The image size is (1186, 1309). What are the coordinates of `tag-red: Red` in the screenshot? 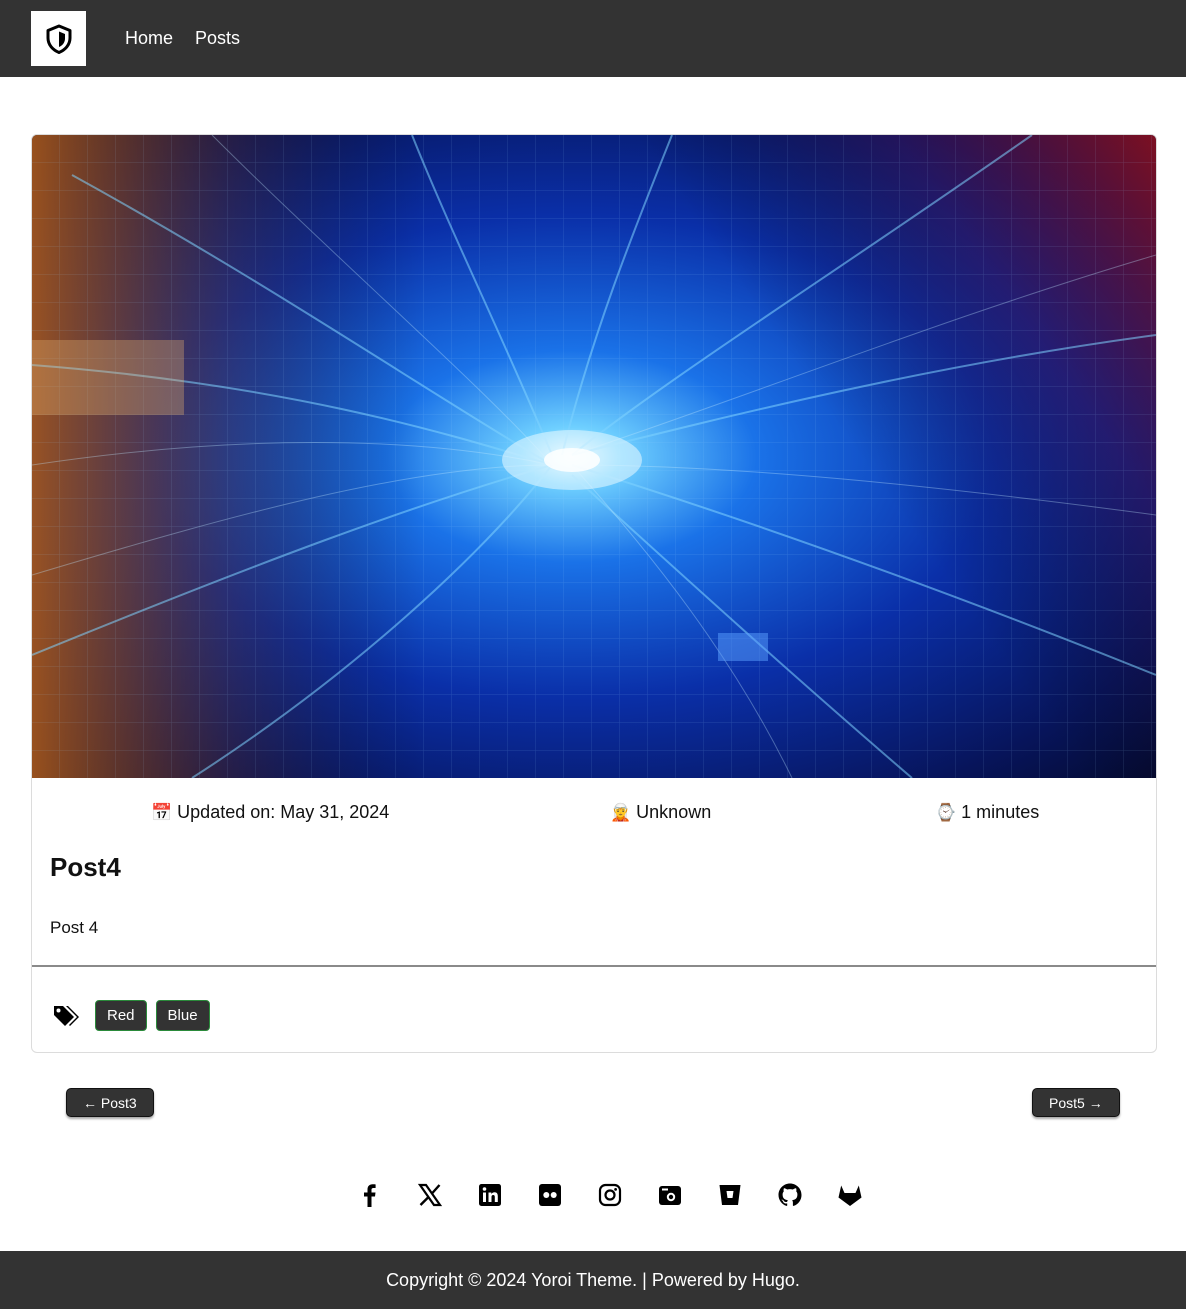 It's located at (121, 1015).